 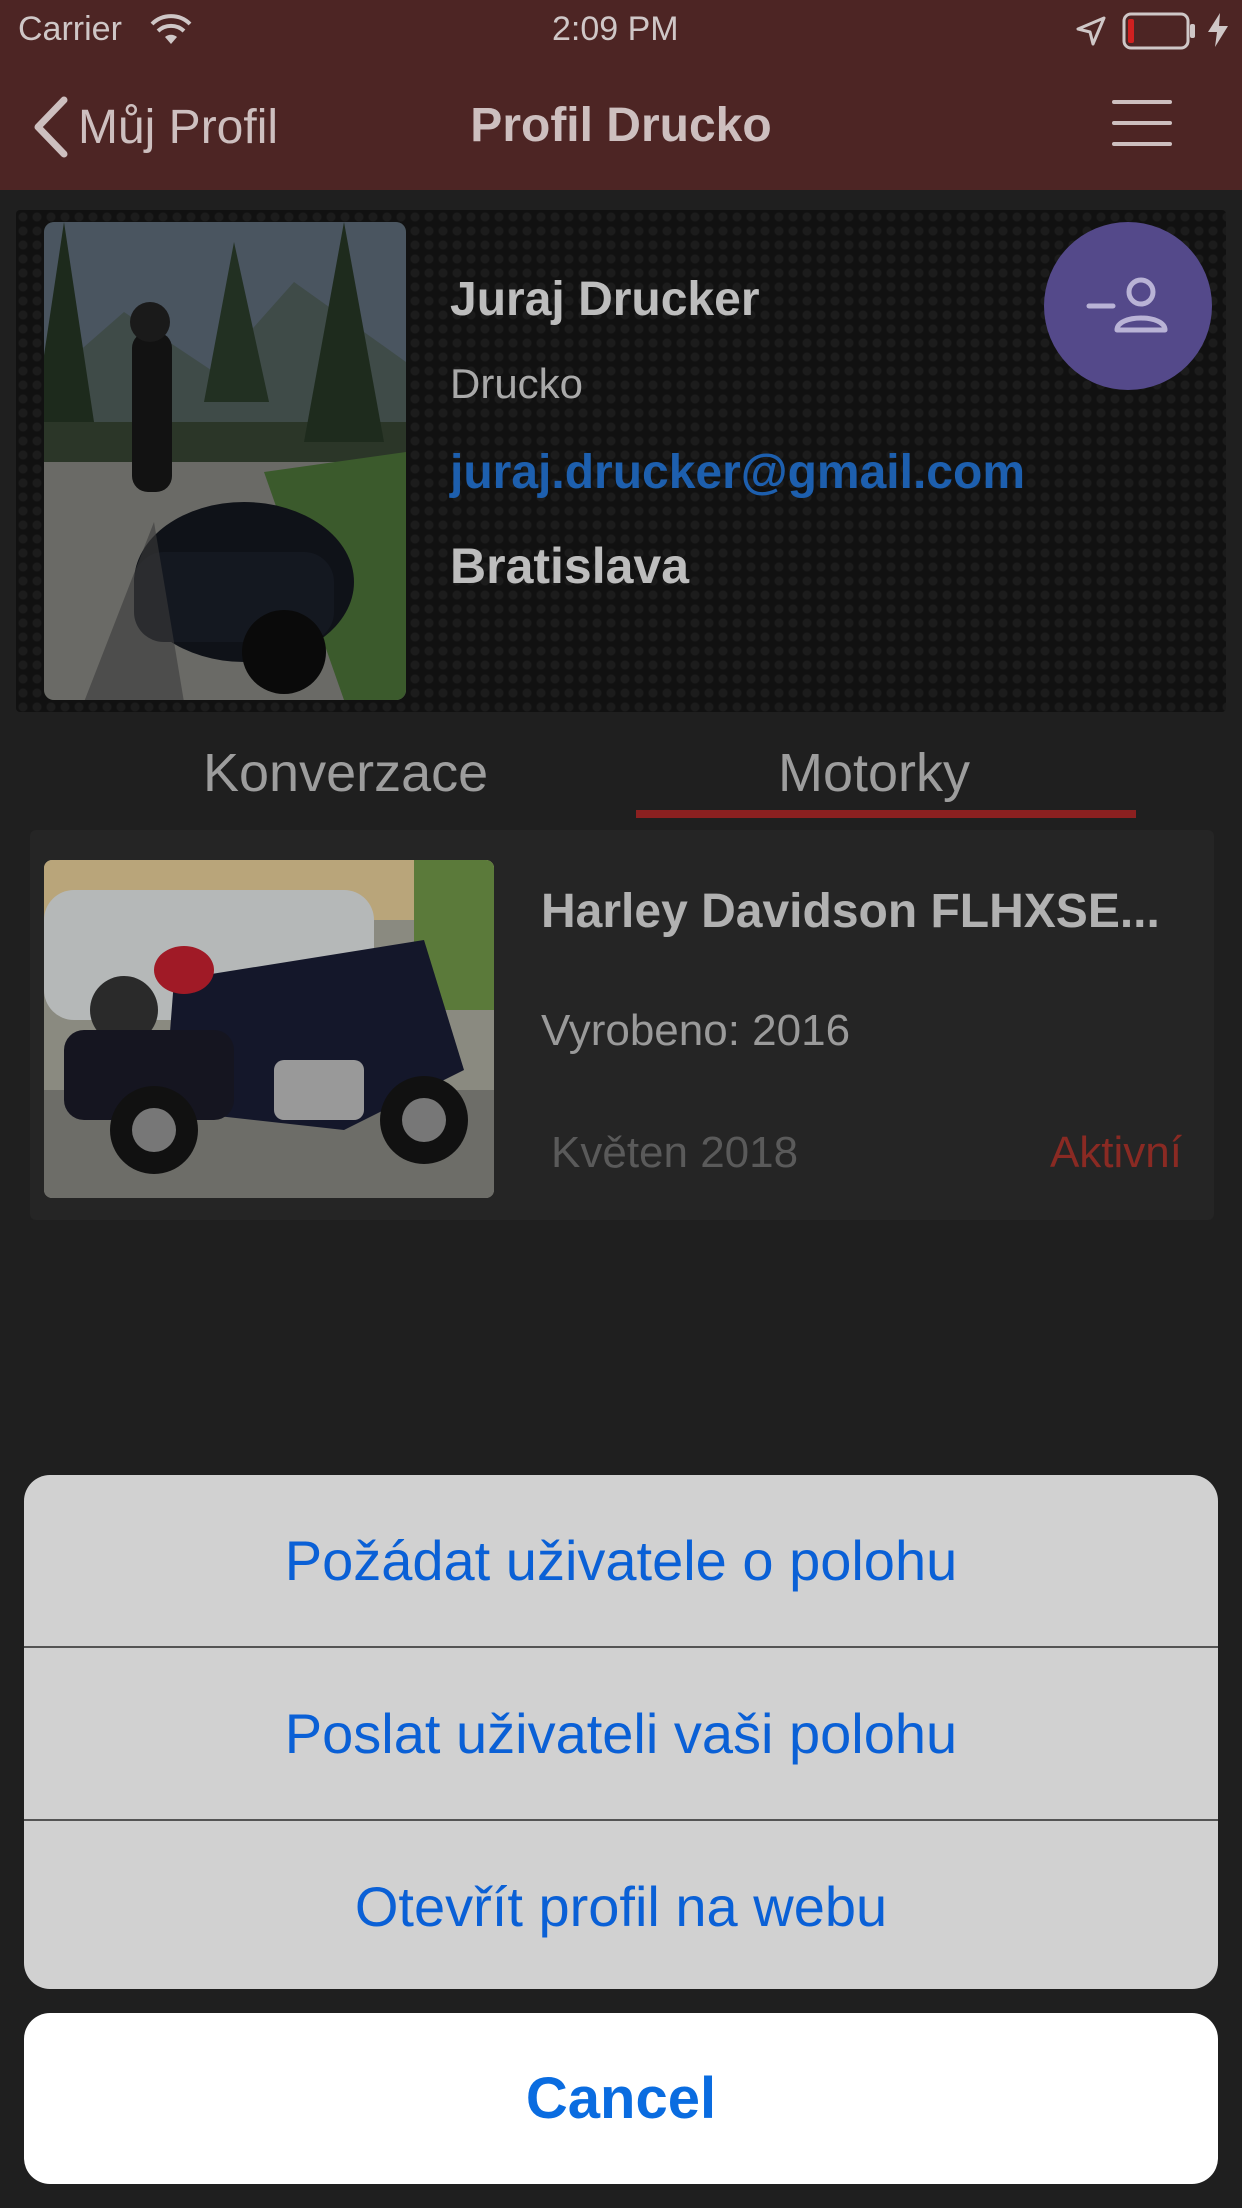 I want to click on status-badge: Aktivní, so click(x=1115, y=1152).